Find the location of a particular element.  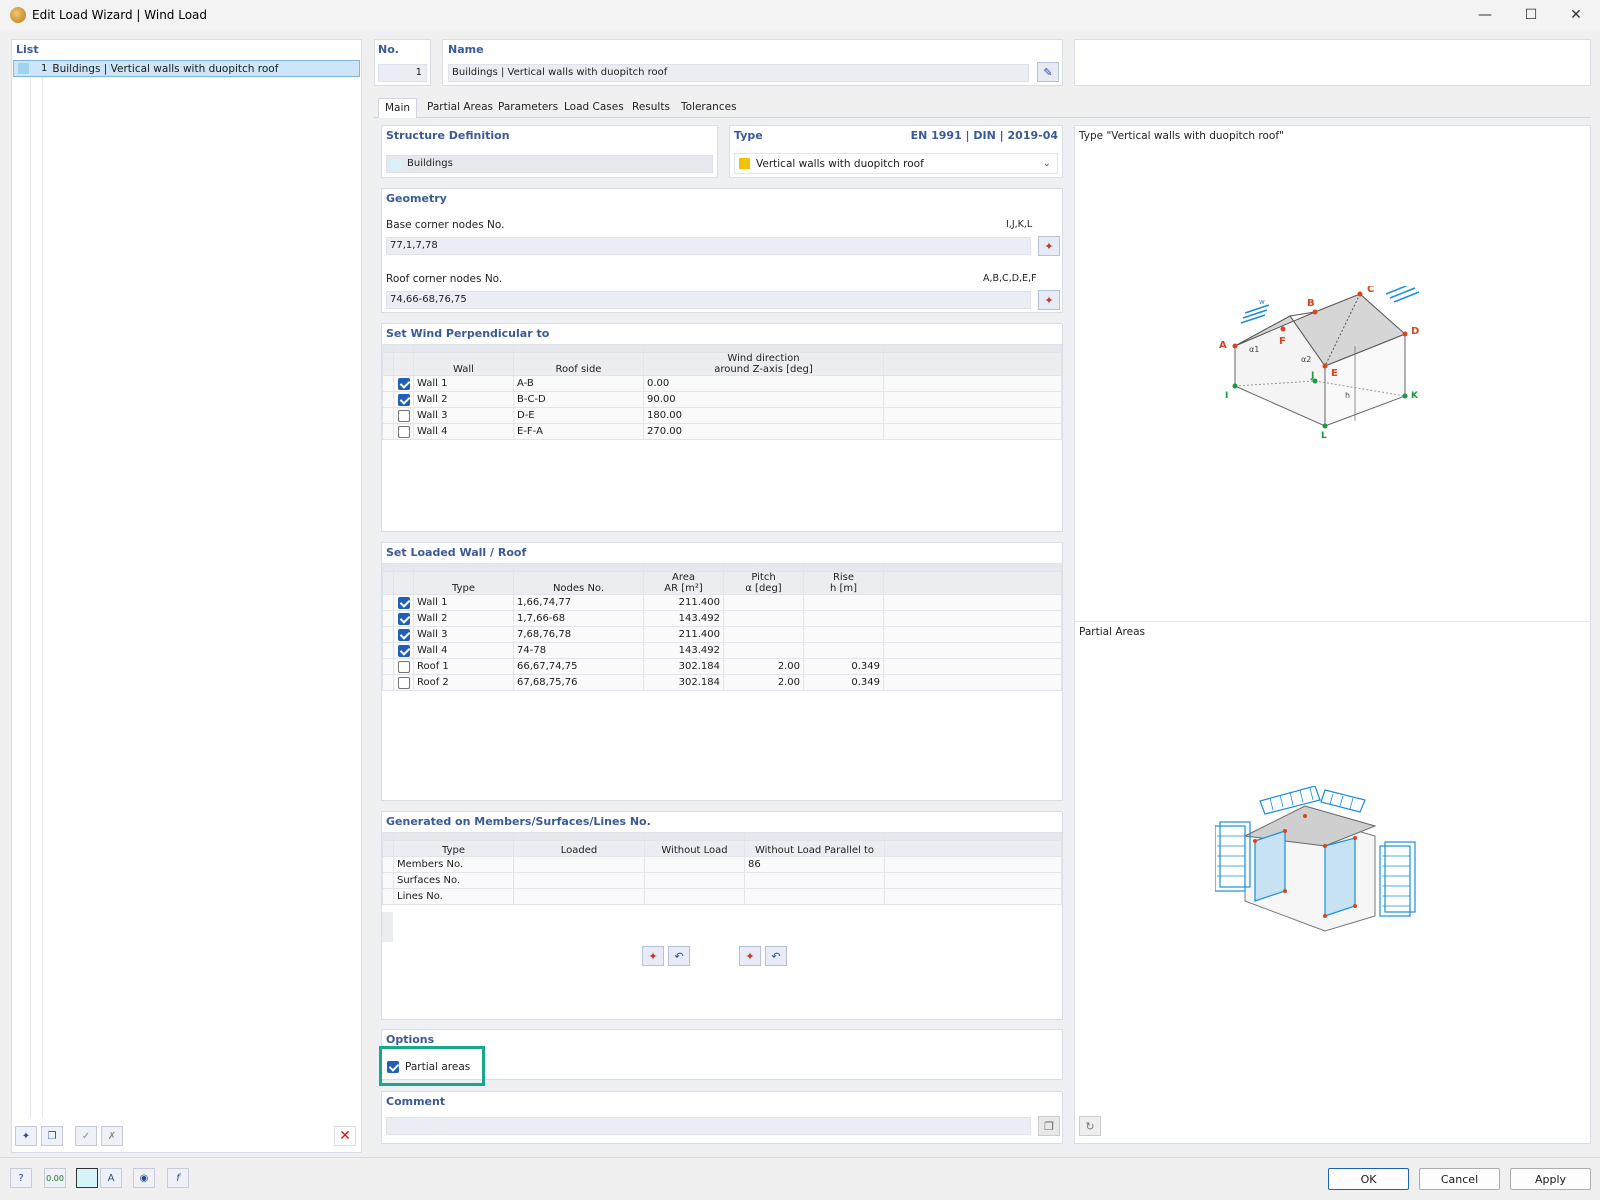

type-caption: Type "Vertical walls with duopitch roof" is located at coordinates (1181, 136).